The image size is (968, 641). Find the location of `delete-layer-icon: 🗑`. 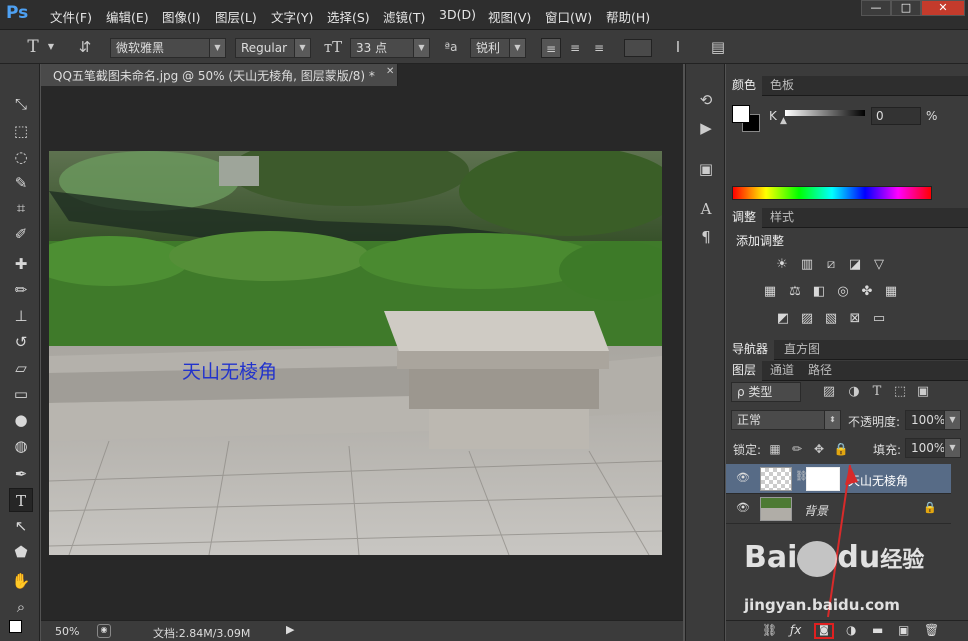

delete-layer-icon: 🗑 is located at coordinates (931, 630).